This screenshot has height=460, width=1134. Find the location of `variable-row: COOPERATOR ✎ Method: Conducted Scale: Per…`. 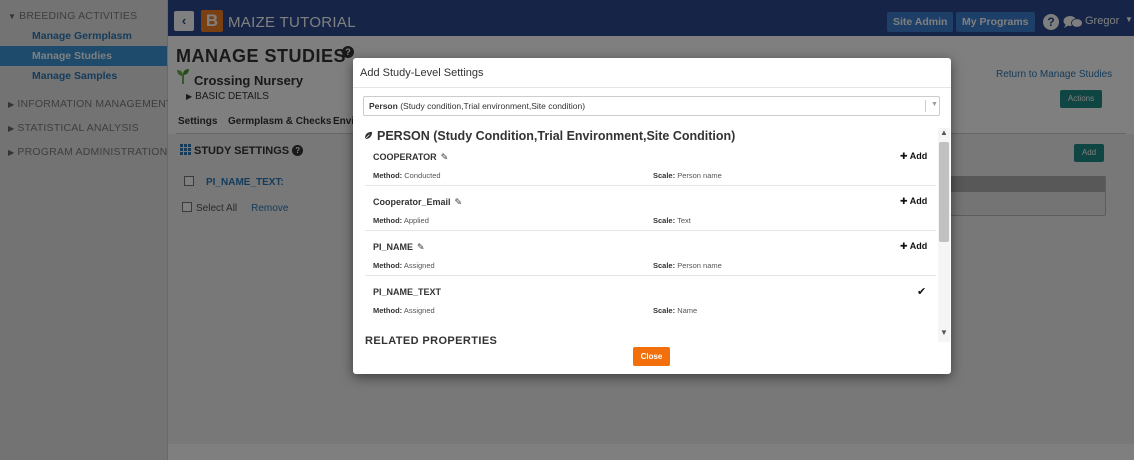

variable-row: COOPERATOR ✎ Method: Conducted Scale: Per… is located at coordinates (650, 163).